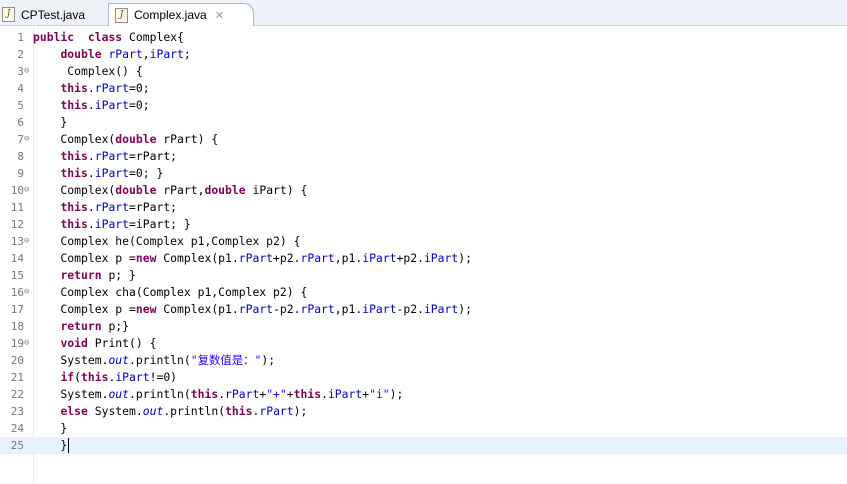 This screenshot has height=484, width=847. Describe the element at coordinates (146, 54) in the screenshot. I see `code-token: ,` at that location.